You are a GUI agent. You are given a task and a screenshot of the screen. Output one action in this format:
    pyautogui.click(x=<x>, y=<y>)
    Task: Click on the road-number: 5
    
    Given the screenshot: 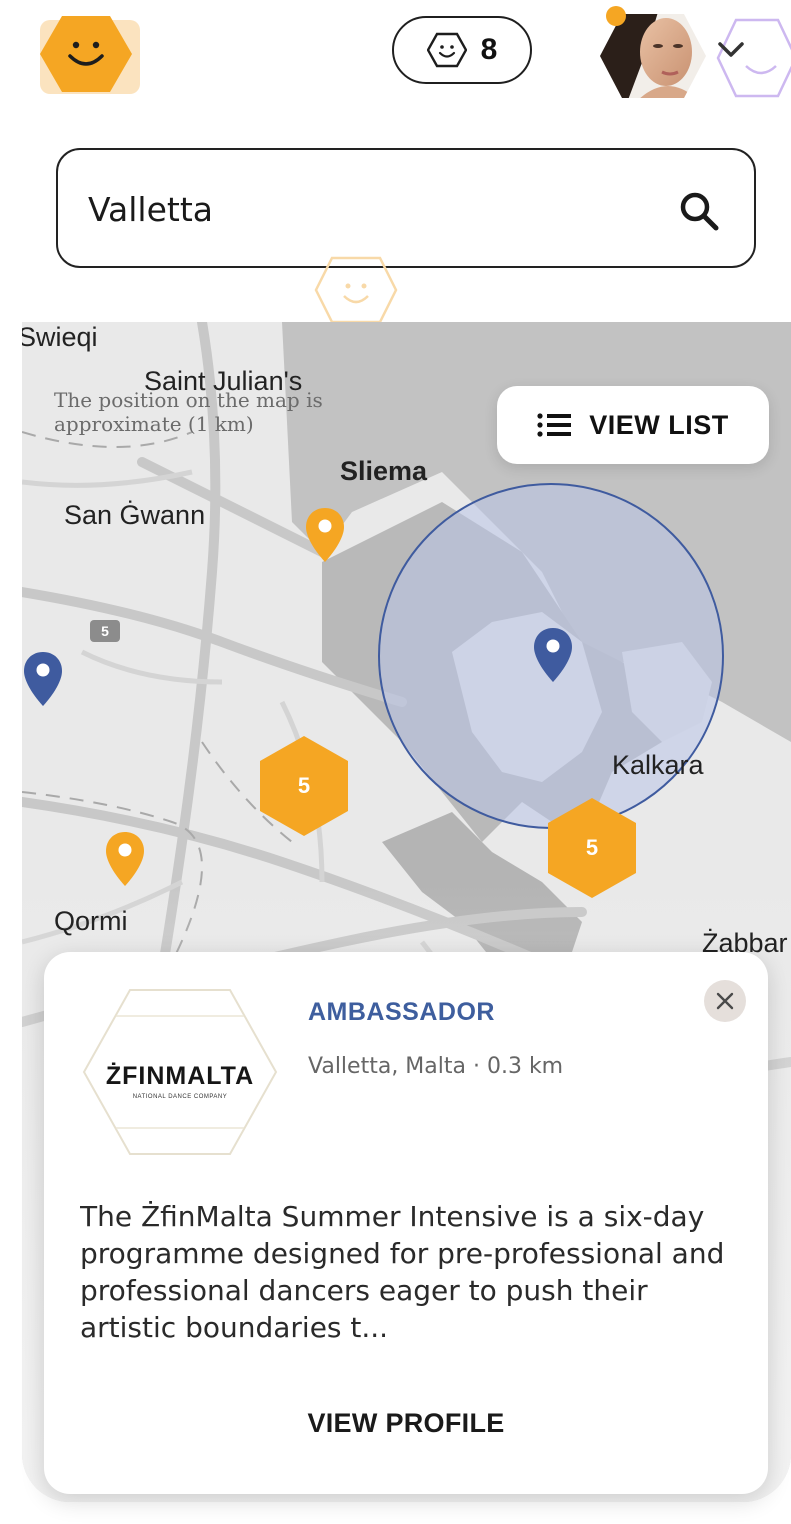 What is the action you would take?
    pyautogui.click(x=105, y=631)
    